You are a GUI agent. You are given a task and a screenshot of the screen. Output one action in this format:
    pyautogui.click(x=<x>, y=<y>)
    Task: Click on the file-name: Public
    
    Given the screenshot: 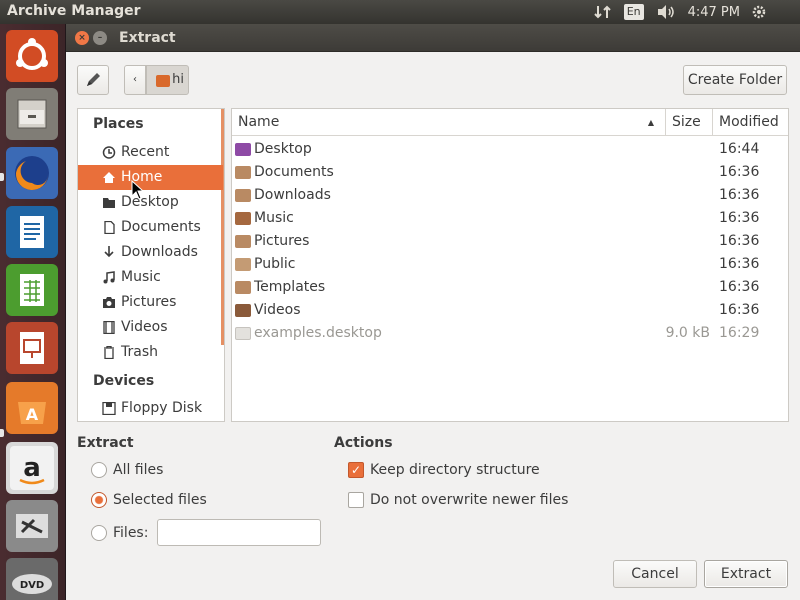 What is the action you would take?
    pyautogui.click(x=275, y=264)
    